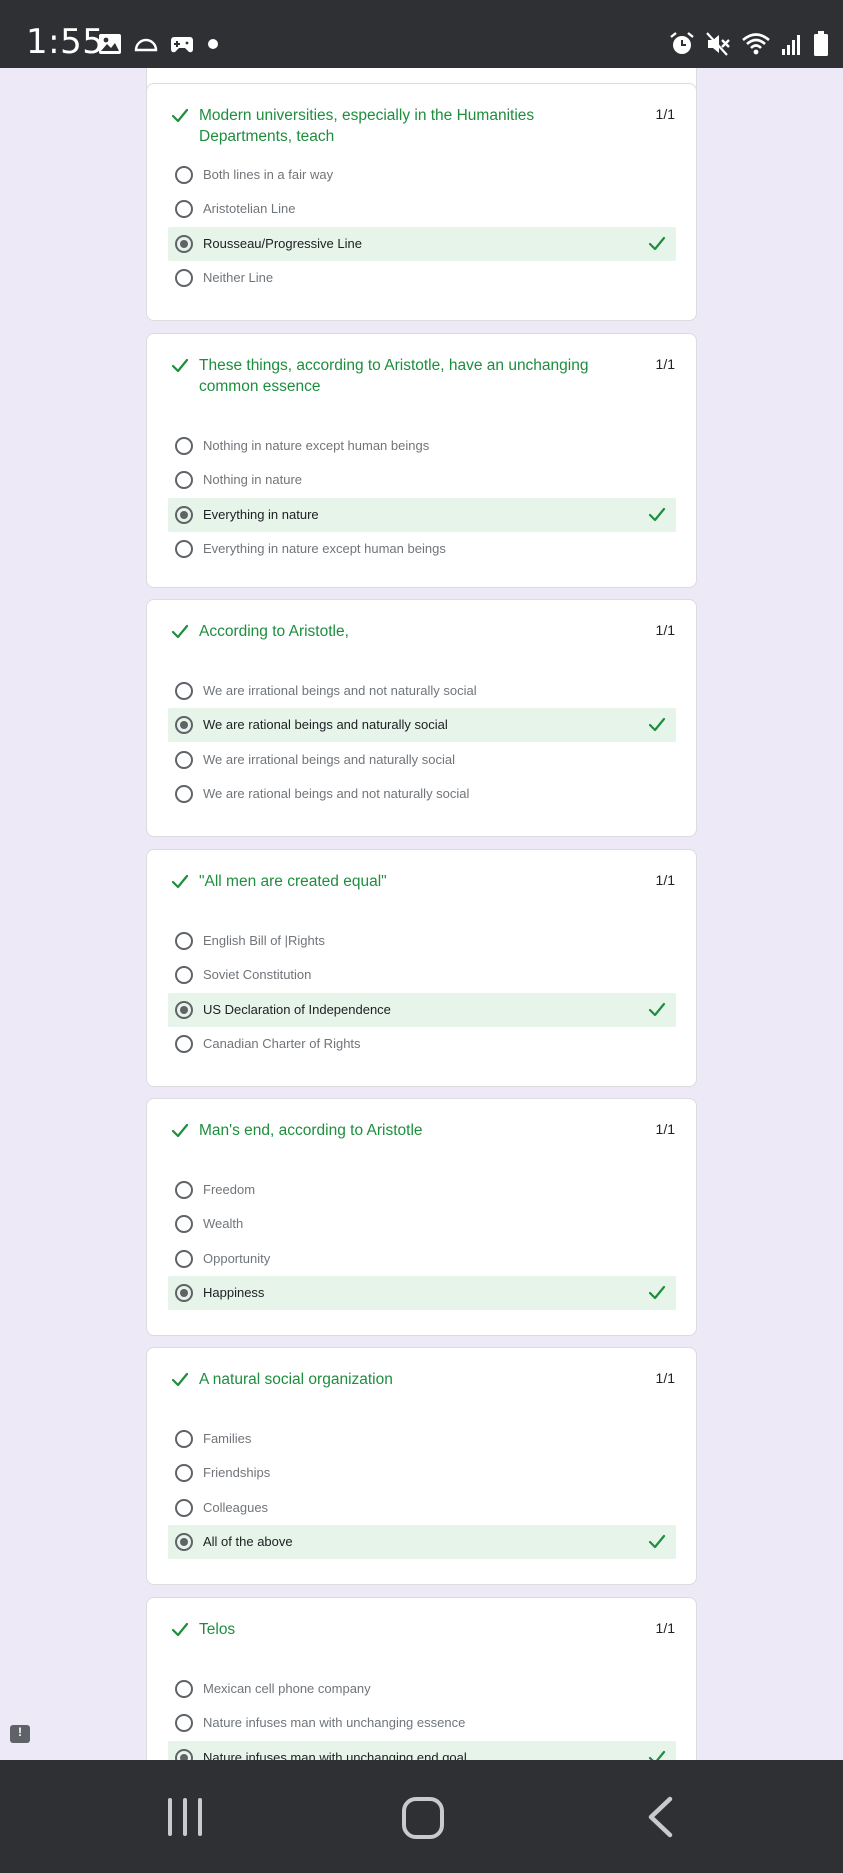  I want to click on answer-option: English Bill of |Rights, so click(422, 941).